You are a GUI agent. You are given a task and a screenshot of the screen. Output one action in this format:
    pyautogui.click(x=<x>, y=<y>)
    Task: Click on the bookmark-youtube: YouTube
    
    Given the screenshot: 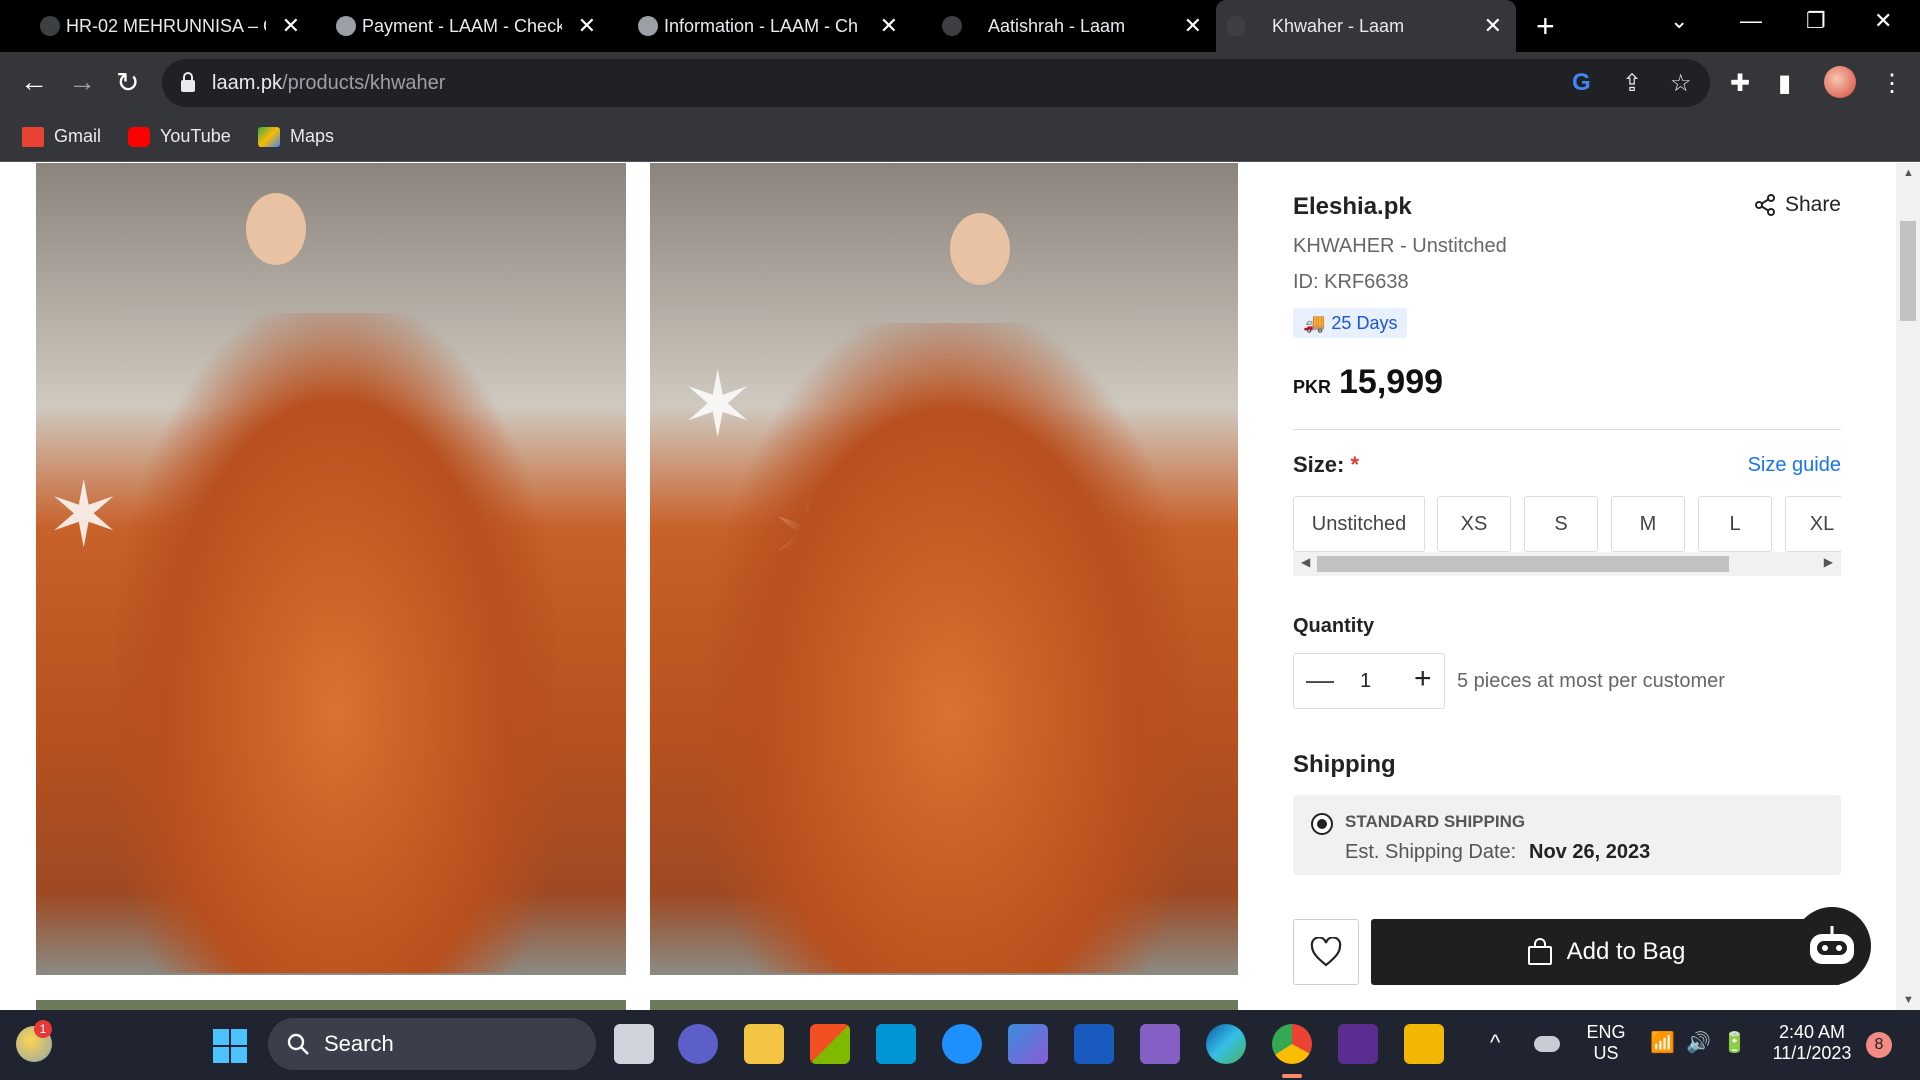 What is the action you would take?
    pyautogui.click(x=179, y=136)
    